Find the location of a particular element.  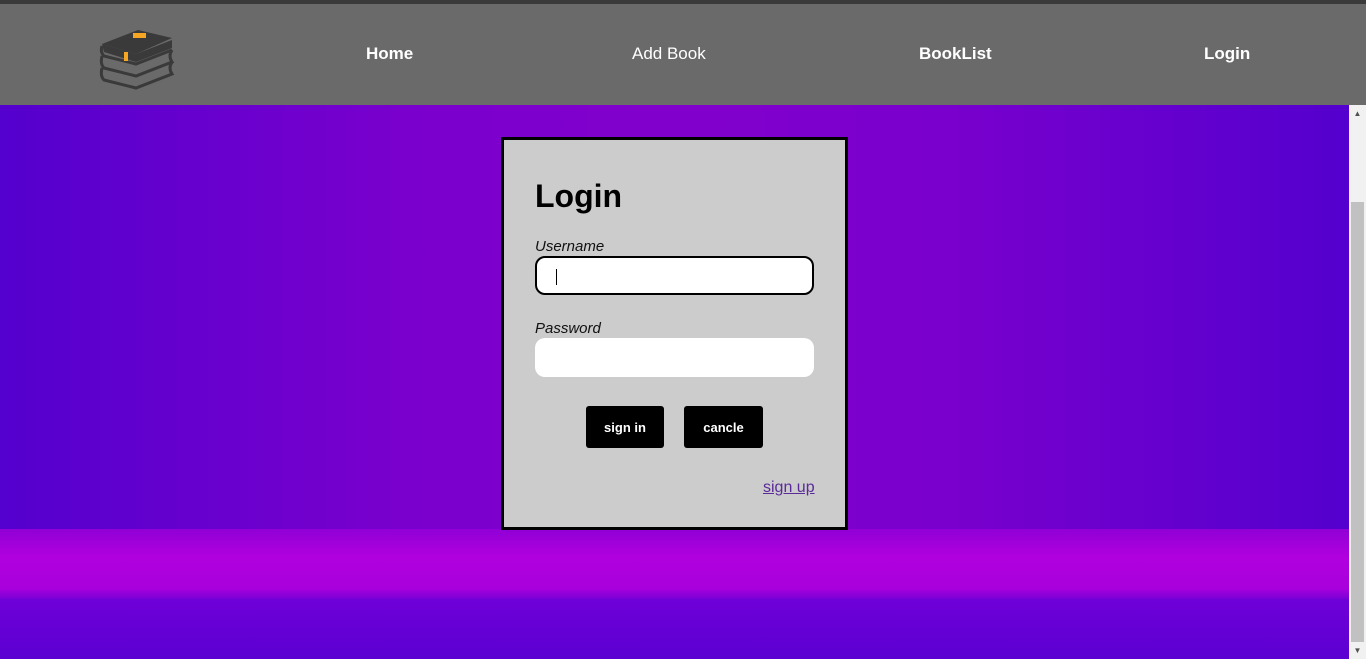

nav-login-link: Login is located at coordinates (1227, 54).